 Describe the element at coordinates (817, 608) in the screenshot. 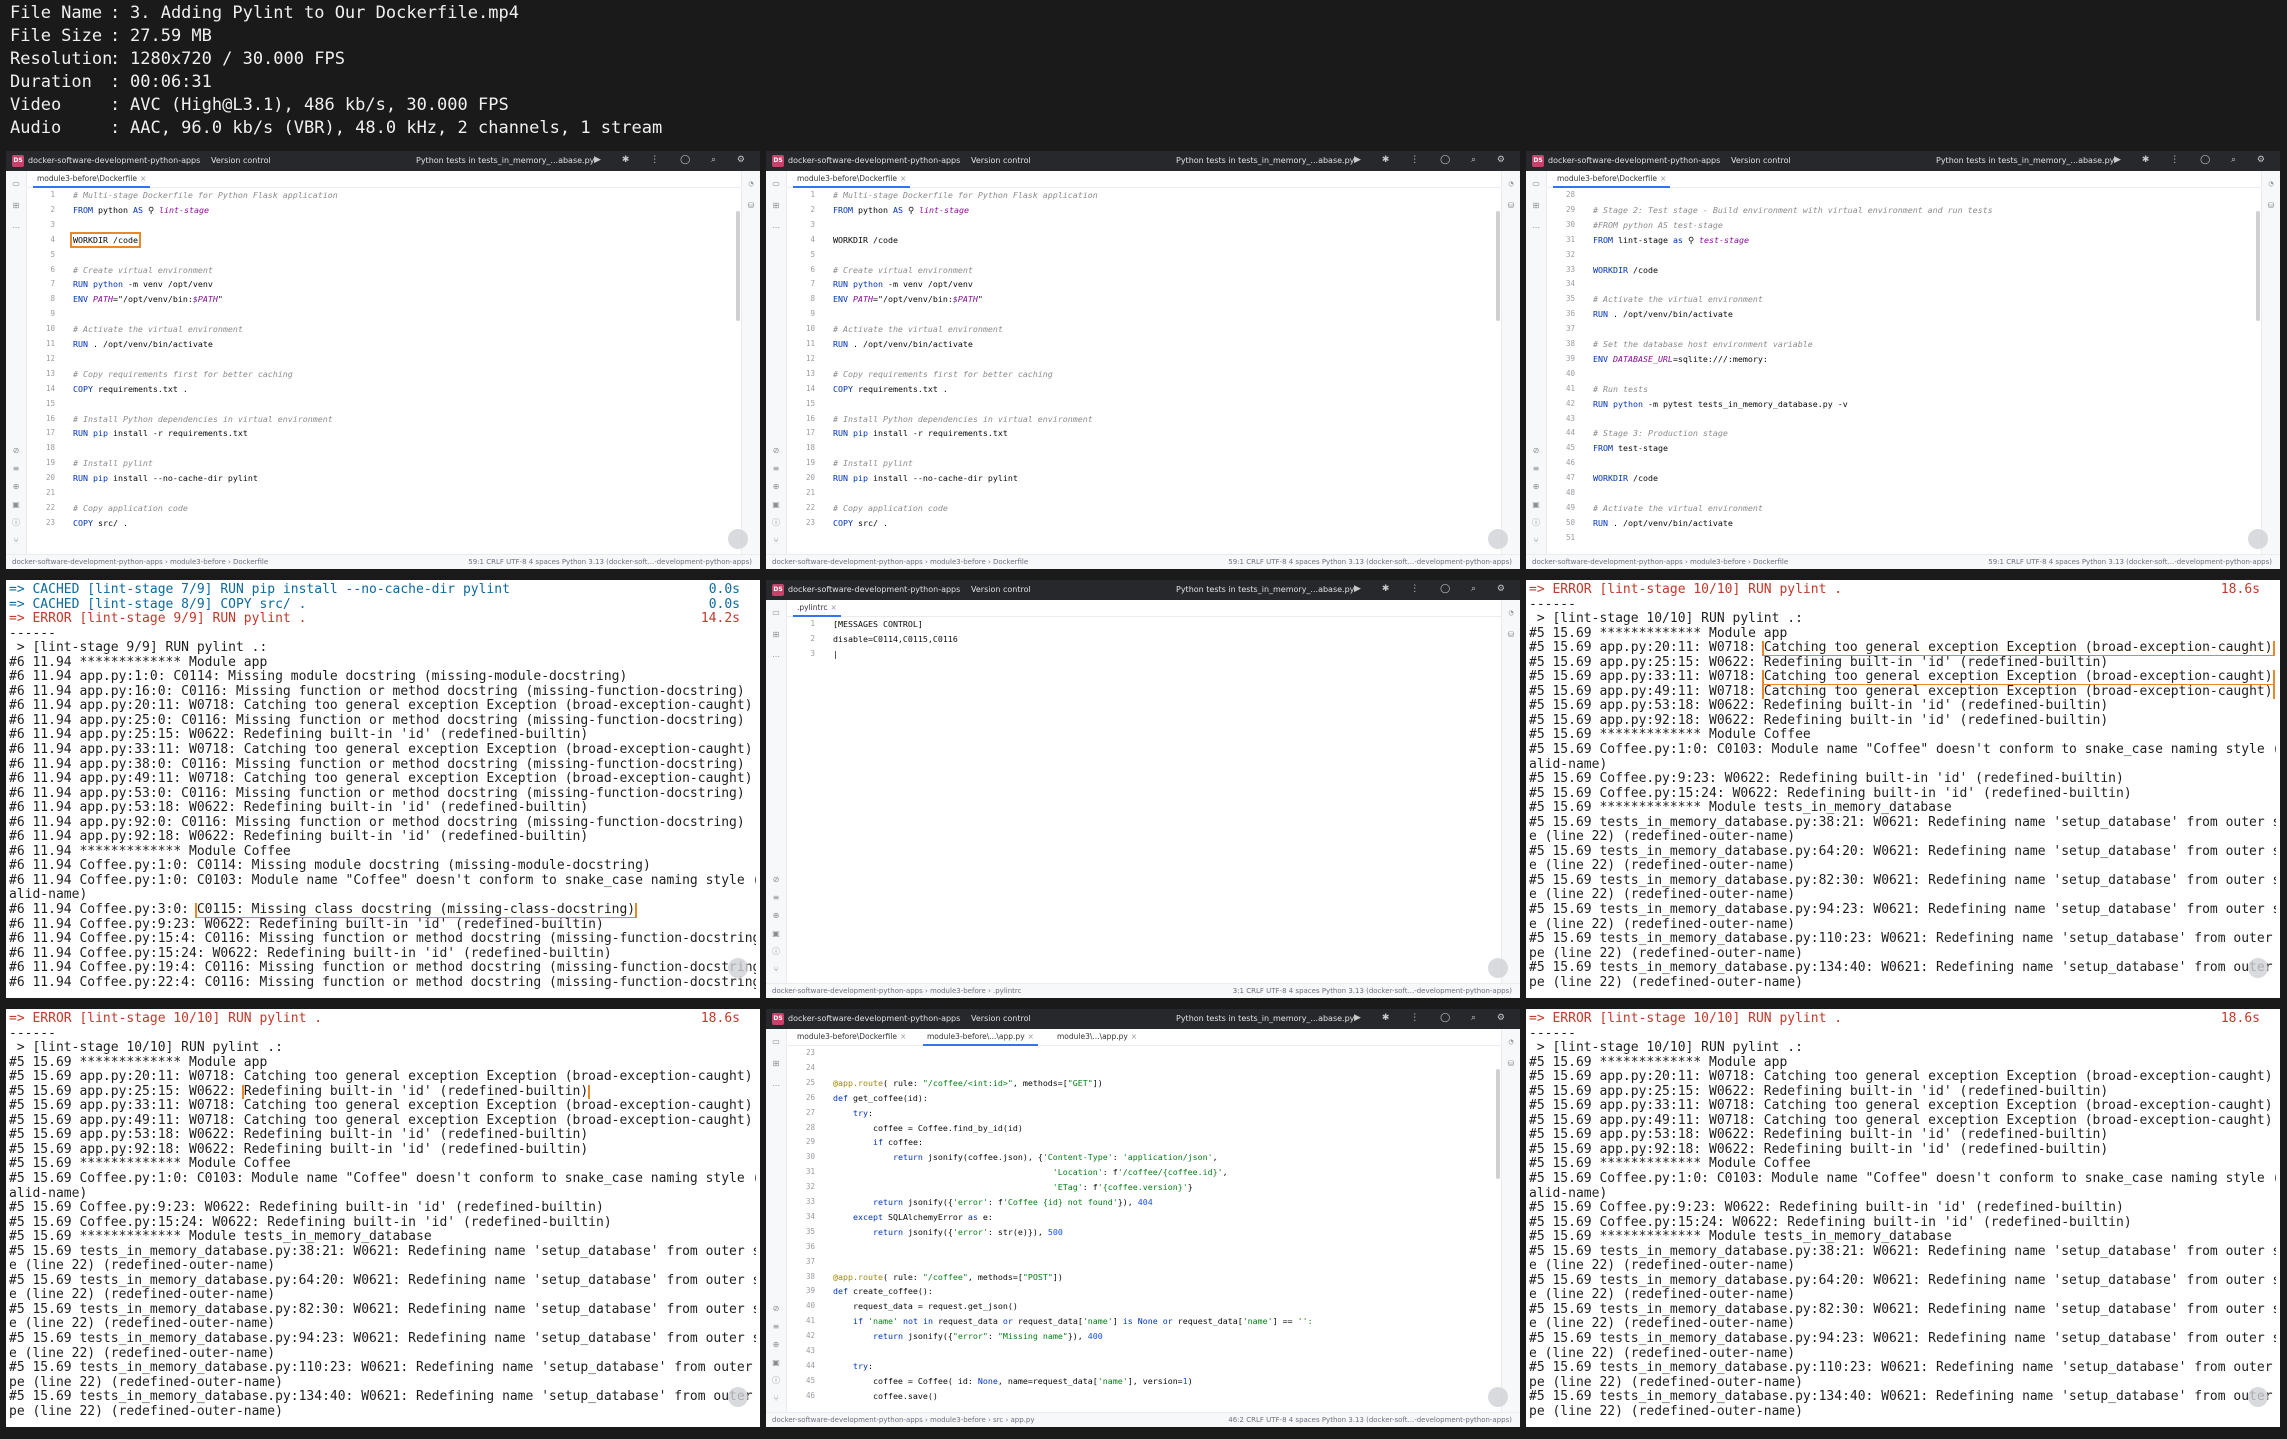

I see `editor-tab: .pylintrc ×` at that location.